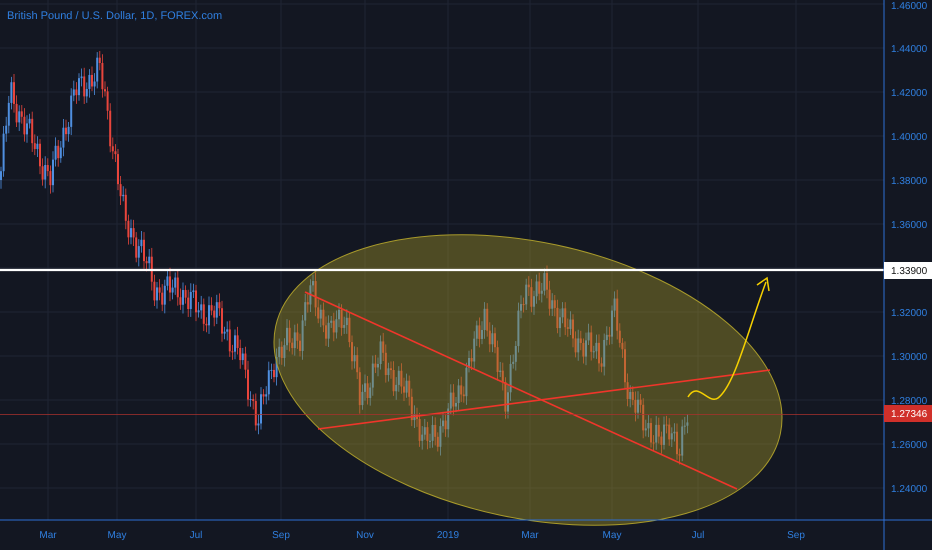 This screenshot has height=550, width=932. I want to click on price-axis-label: 1.36000, so click(909, 225).